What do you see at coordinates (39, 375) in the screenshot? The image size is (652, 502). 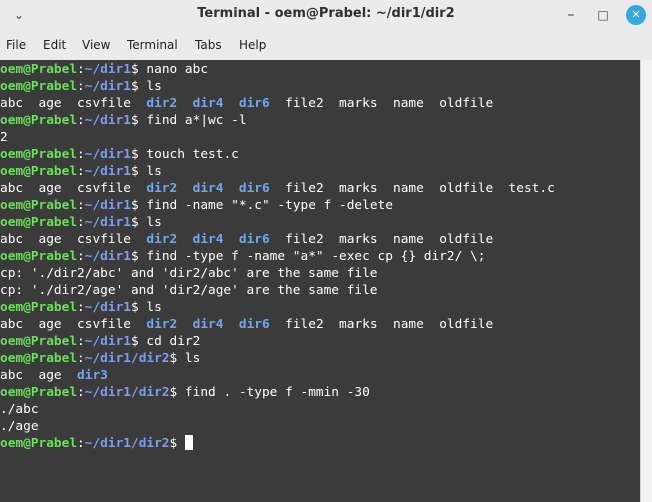 I see `terminal-text-segment: abc age` at bounding box center [39, 375].